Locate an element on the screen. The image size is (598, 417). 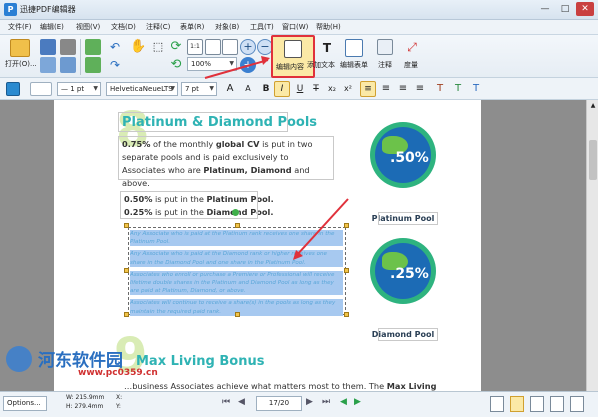
page-width: W: 215.9mm is located at coordinates (85, 397).